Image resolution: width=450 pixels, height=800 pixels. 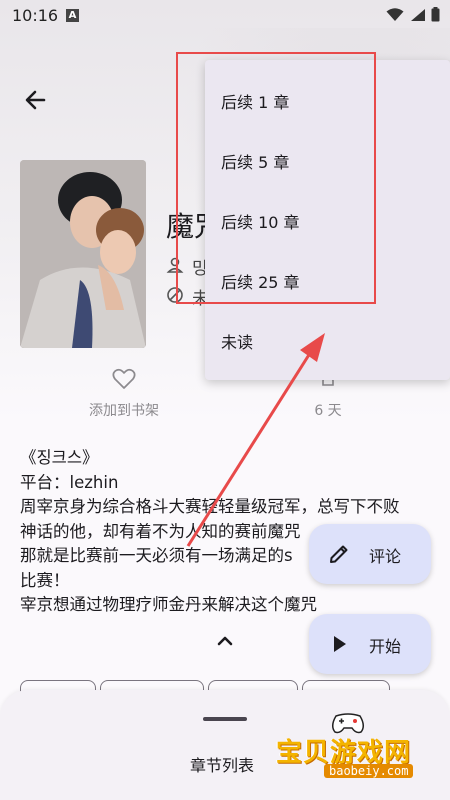 What do you see at coordinates (72, 15) in the screenshot?
I see `notification-icon: A` at bounding box center [72, 15].